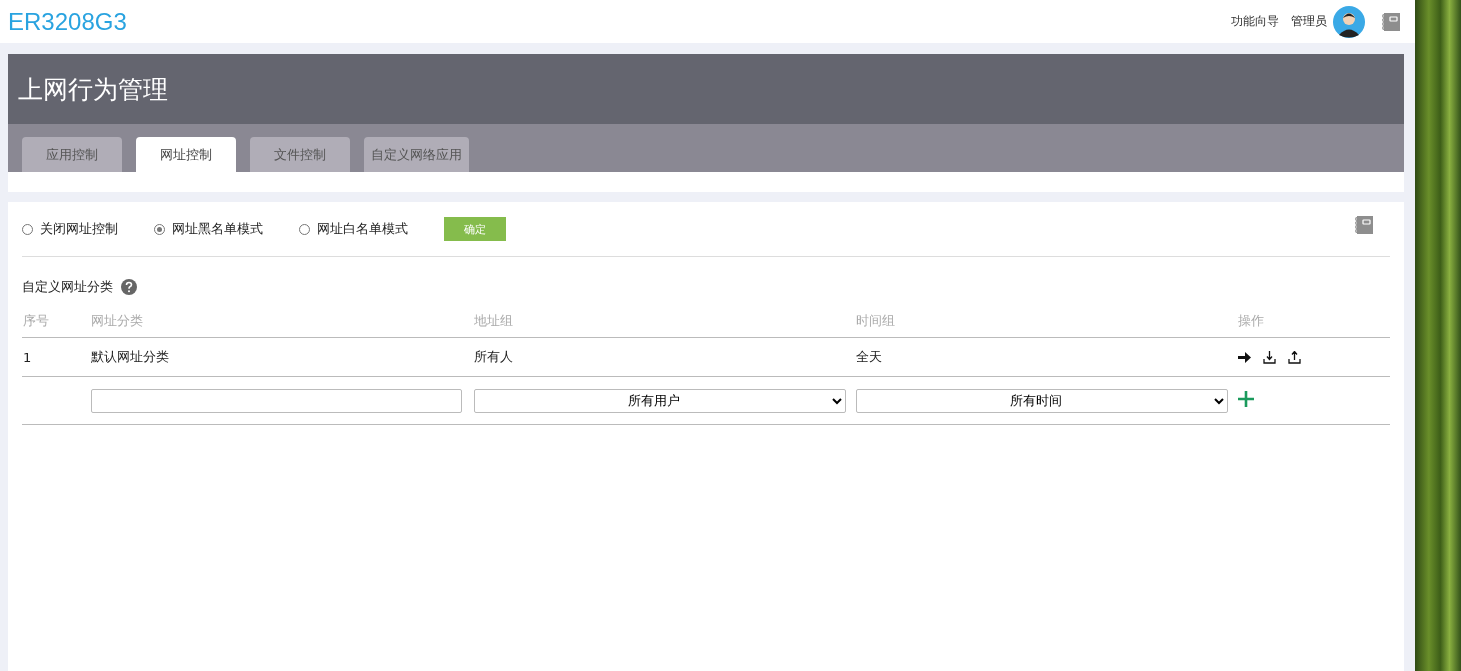 Image resolution: width=1461 pixels, height=671 pixels. What do you see at coordinates (1309, 21) in the screenshot?
I see `user-name: 管理员` at bounding box center [1309, 21].